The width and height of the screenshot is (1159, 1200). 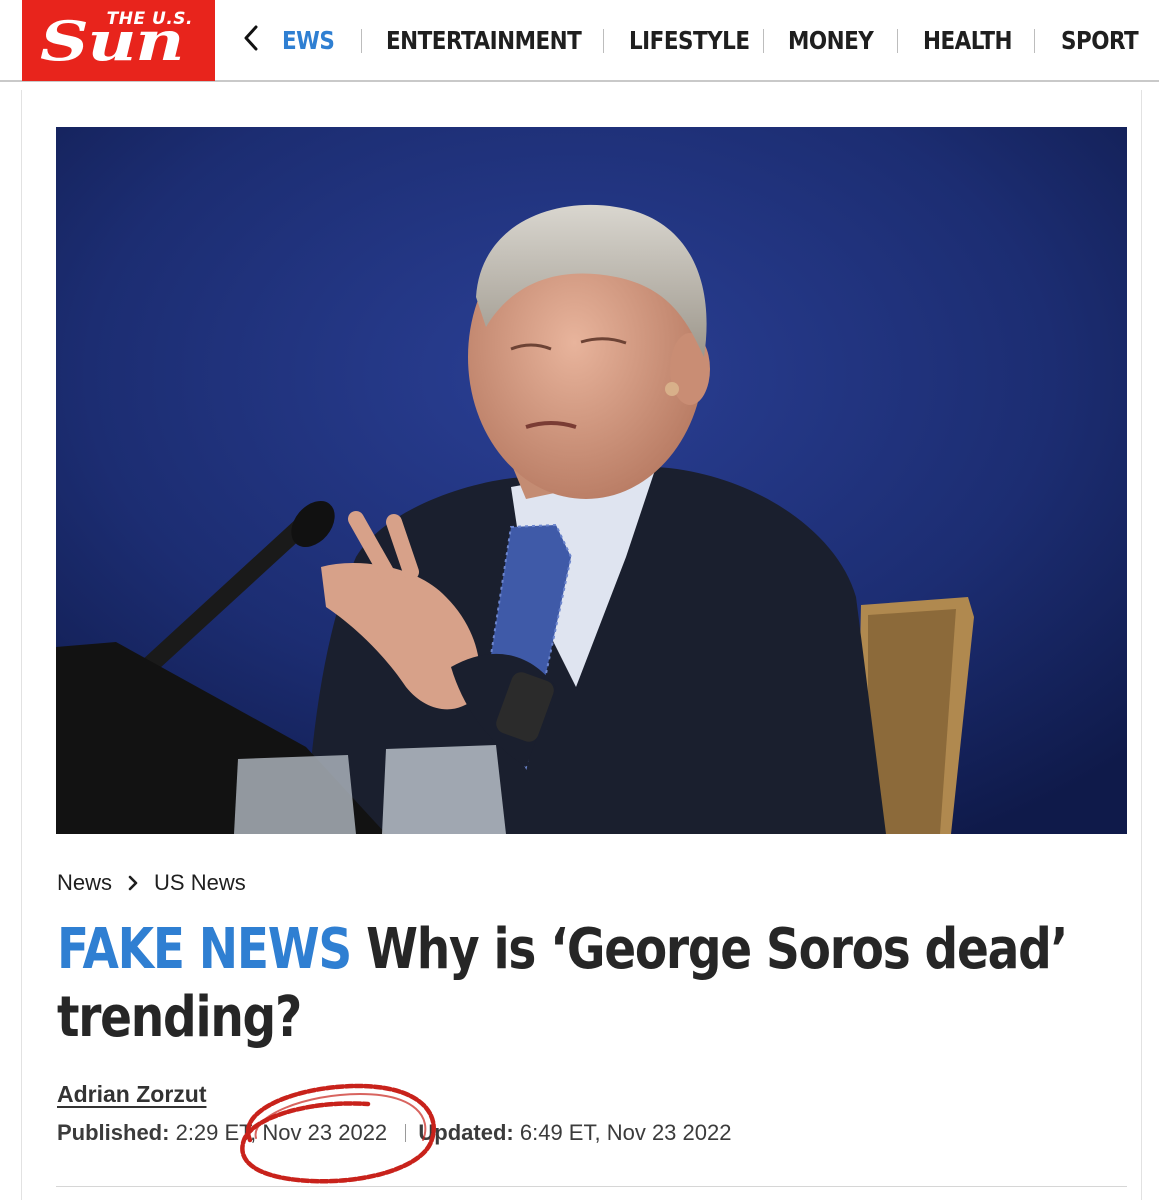 I want to click on nav-item-money: MONEY, so click(x=831, y=41).